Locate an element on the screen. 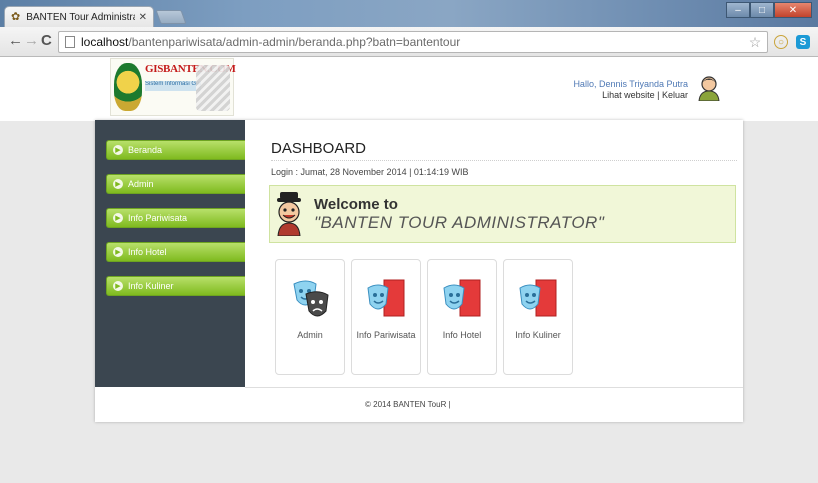 This screenshot has height=483, width=818. shortcut-card-info-hotel: Info Hotel is located at coordinates (462, 317).